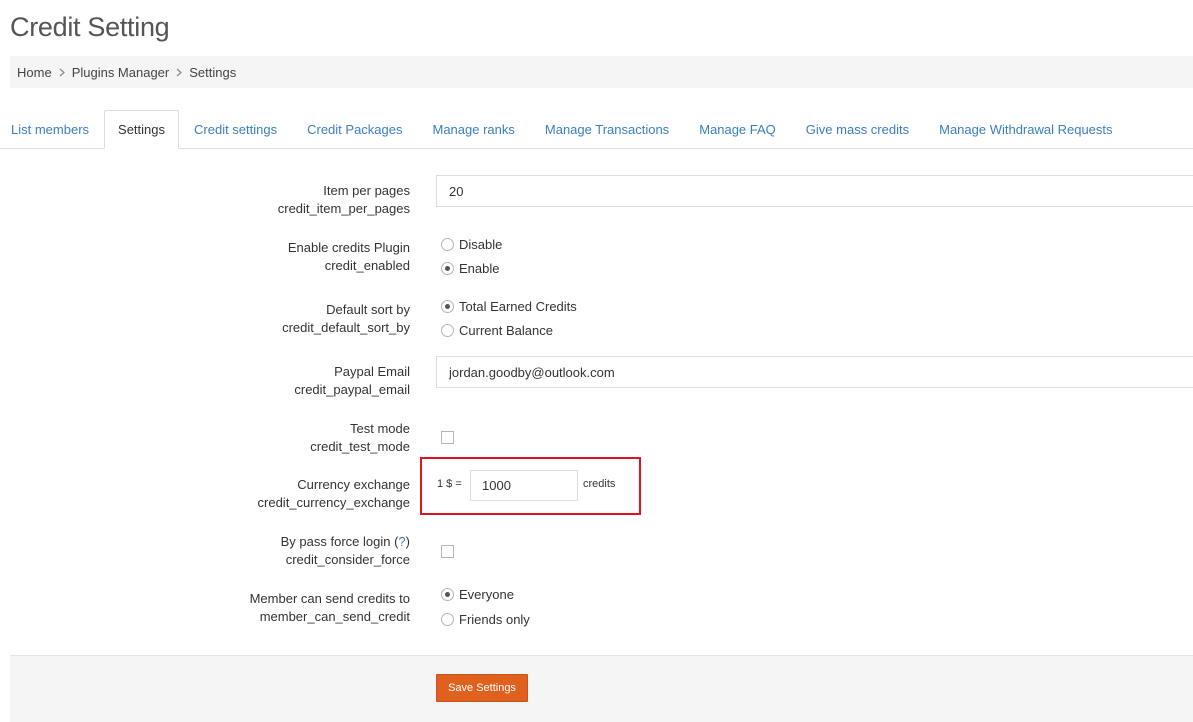 This screenshot has height=722, width=1193. What do you see at coordinates (334, 616) in the screenshot?
I see `field-key: member_can_send_credit` at bounding box center [334, 616].